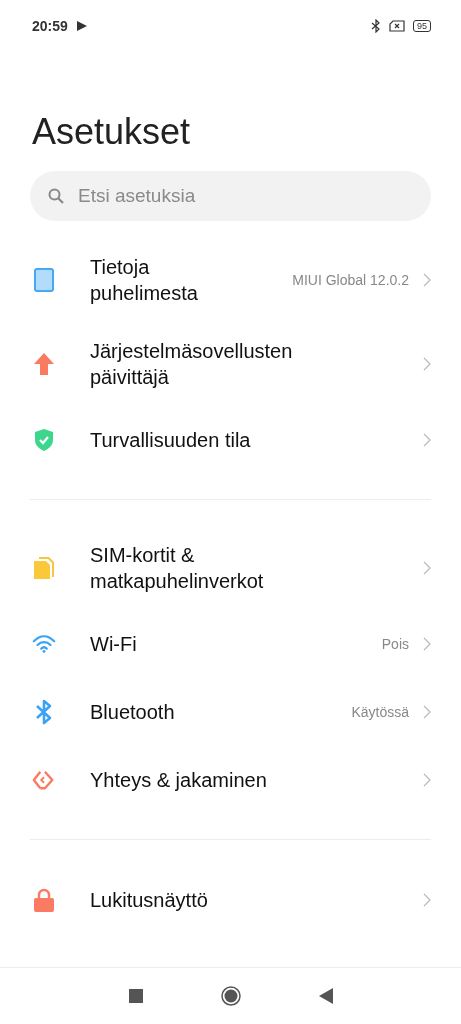  What do you see at coordinates (144, 280) in the screenshot?
I see `item-label: Tietoja puhelimesta` at bounding box center [144, 280].